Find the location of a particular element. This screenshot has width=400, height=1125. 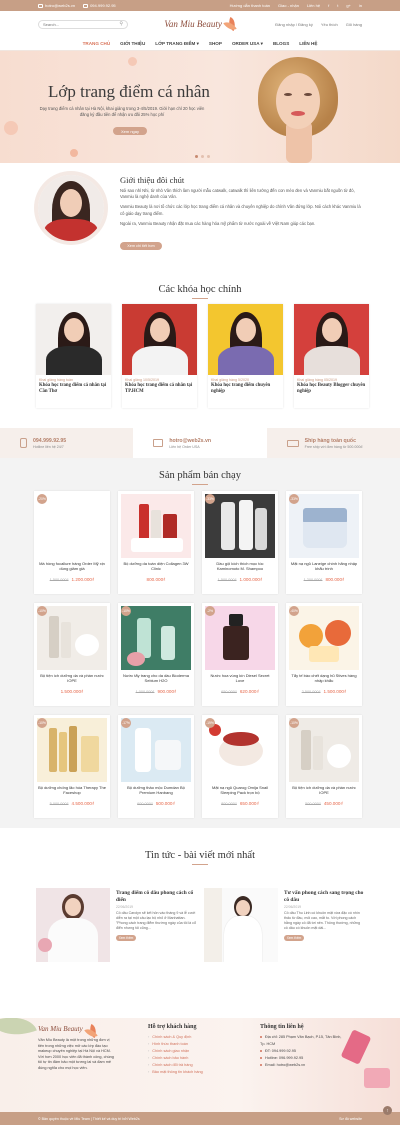

email-icon is located at coordinates (158, 443).